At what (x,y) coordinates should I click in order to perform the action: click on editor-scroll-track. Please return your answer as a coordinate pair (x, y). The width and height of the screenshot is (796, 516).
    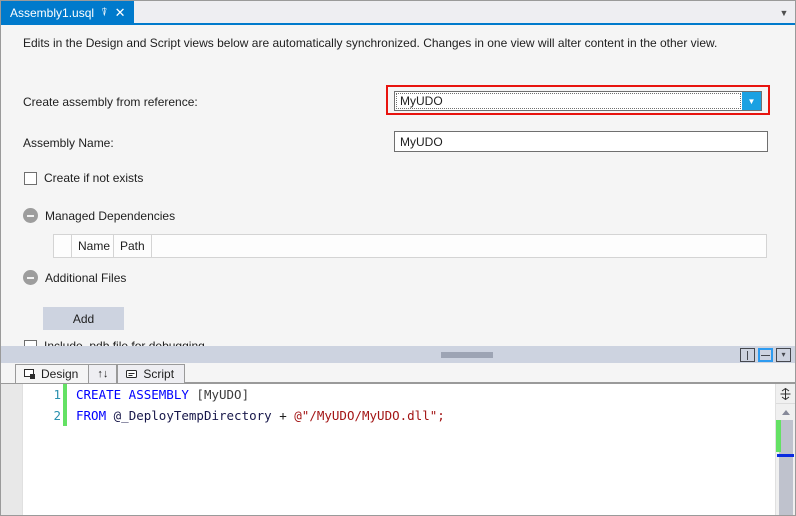
    Looking at the image, I should click on (785, 467).